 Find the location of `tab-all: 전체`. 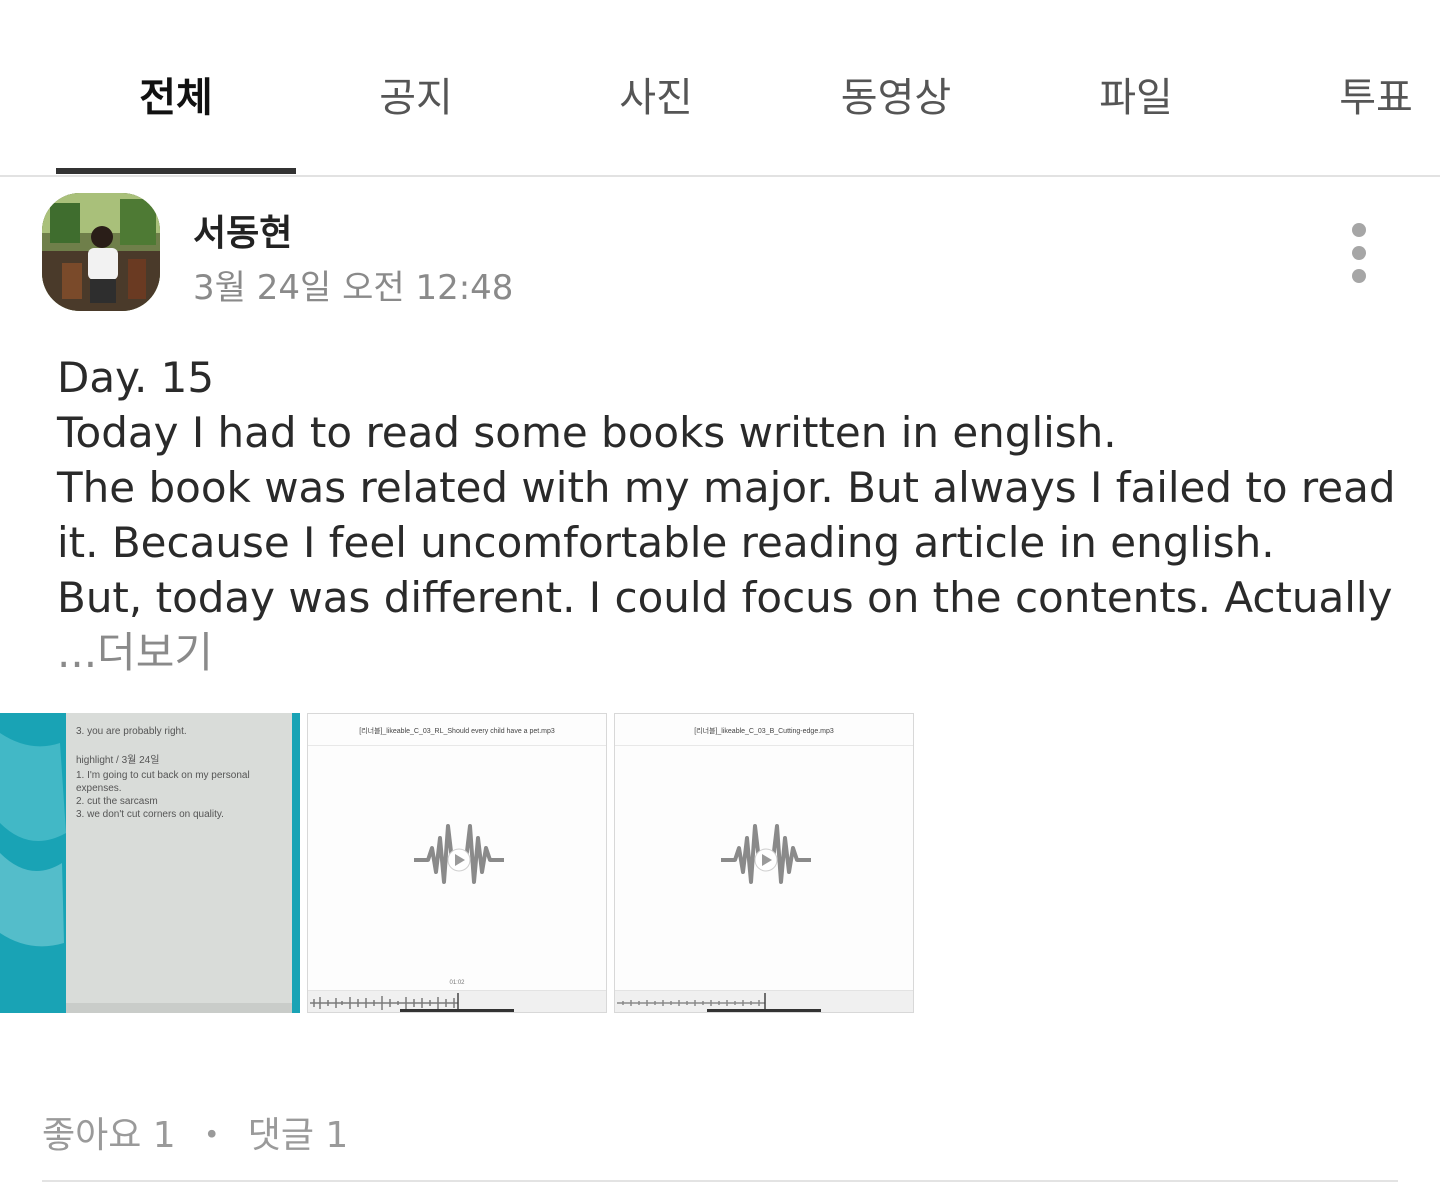

tab-all: 전체 is located at coordinates (176, 98).